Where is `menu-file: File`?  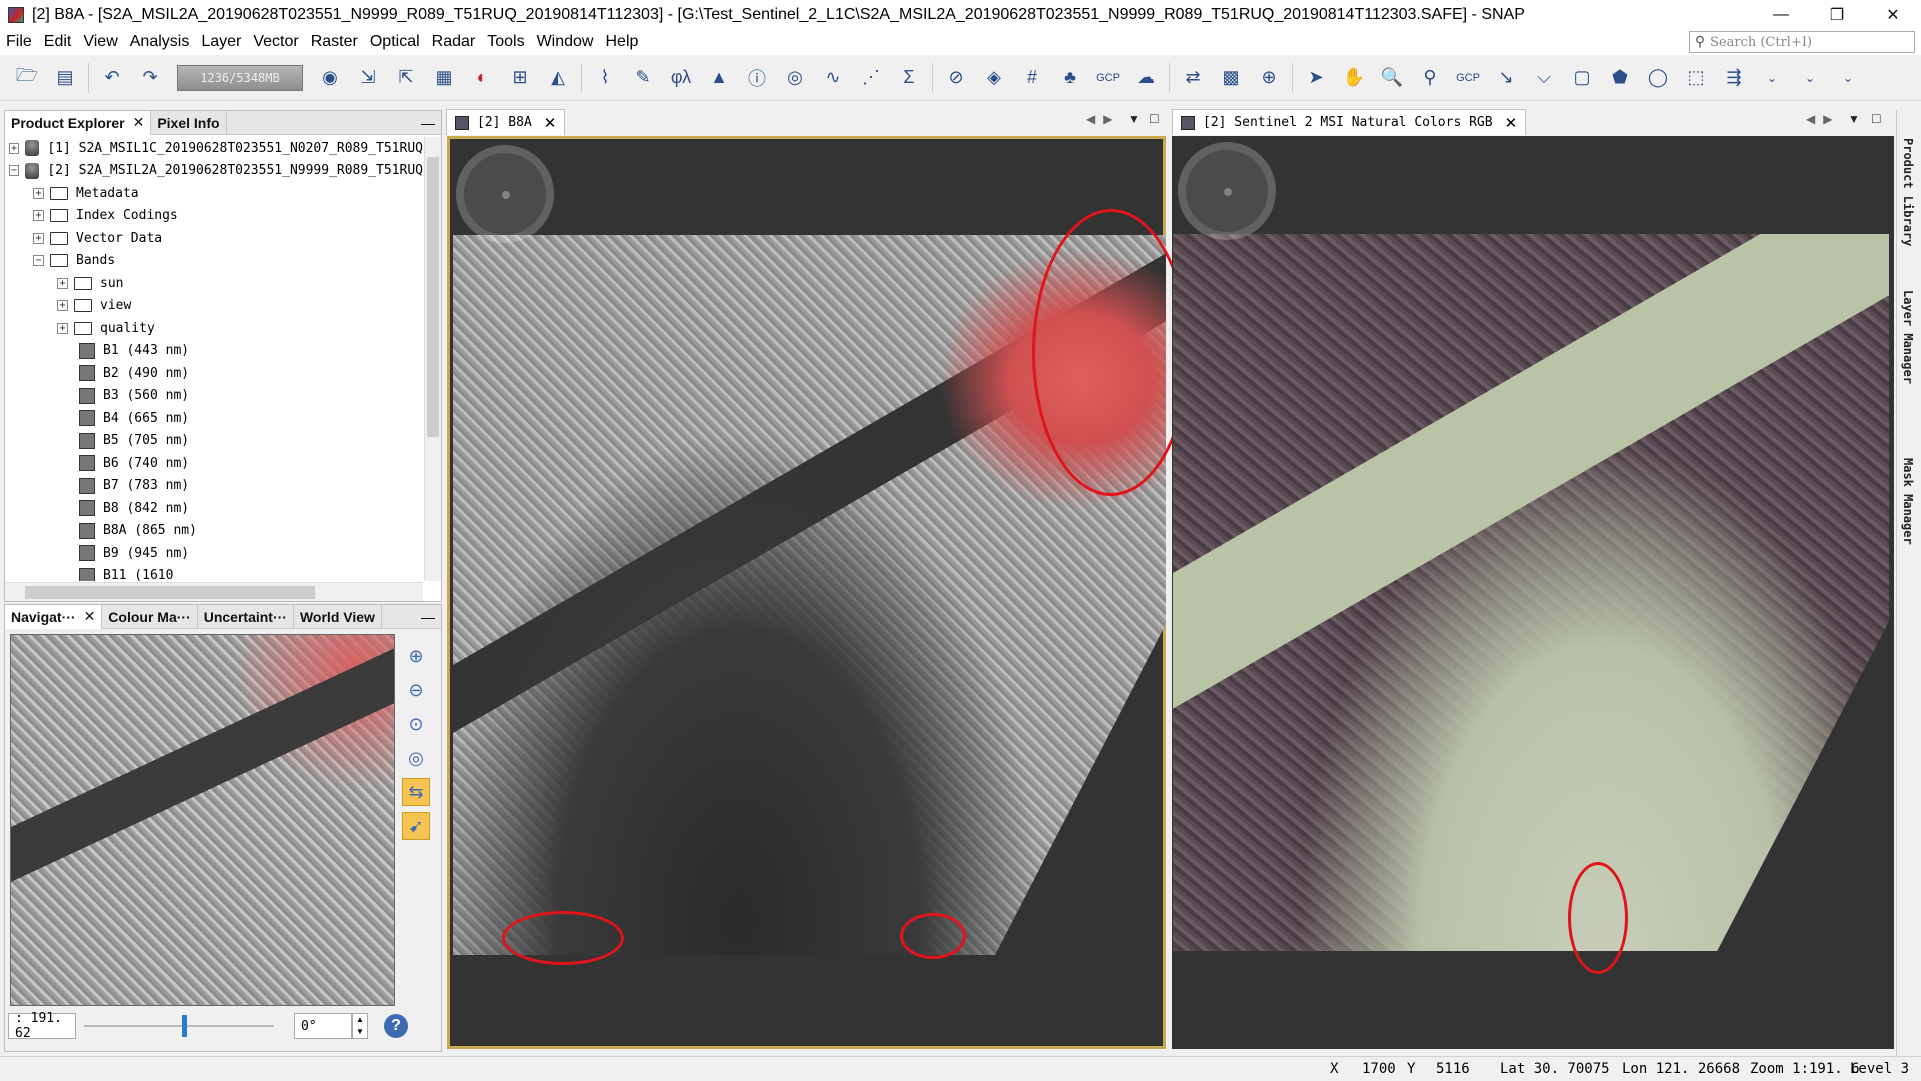 menu-file: File is located at coordinates (19, 42).